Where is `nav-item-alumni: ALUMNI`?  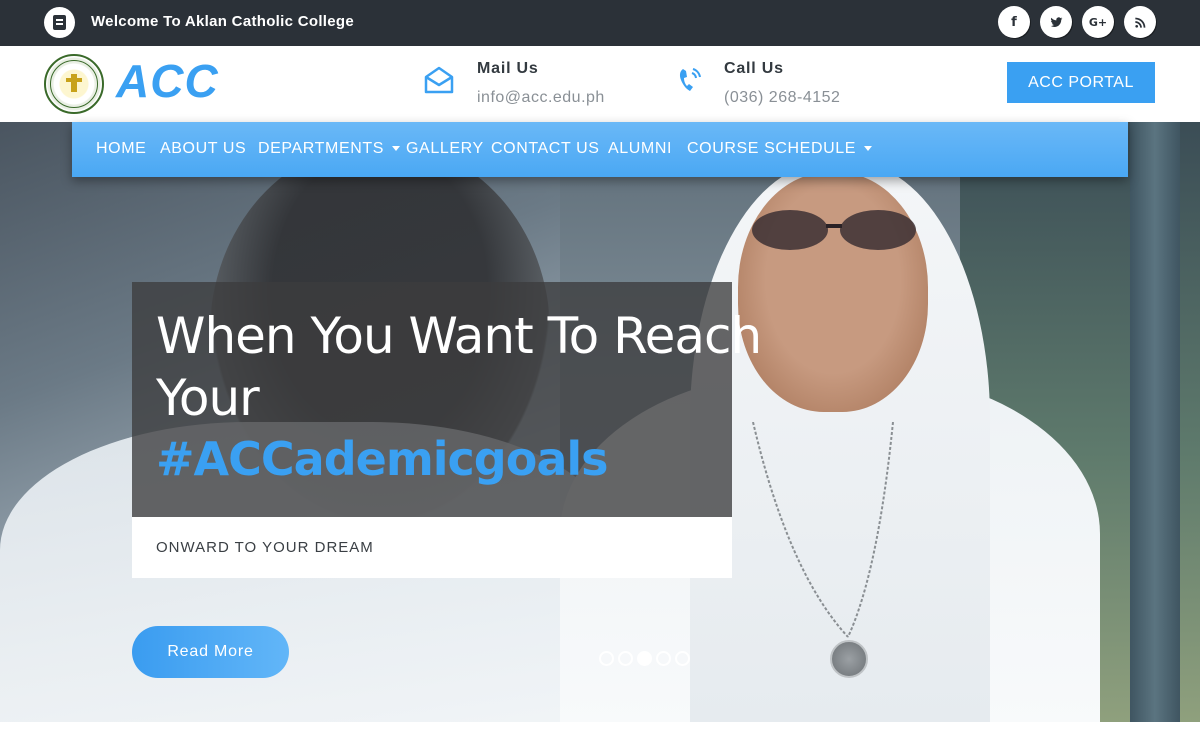
nav-item-alumni: ALUMNI is located at coordinates (640, 149).